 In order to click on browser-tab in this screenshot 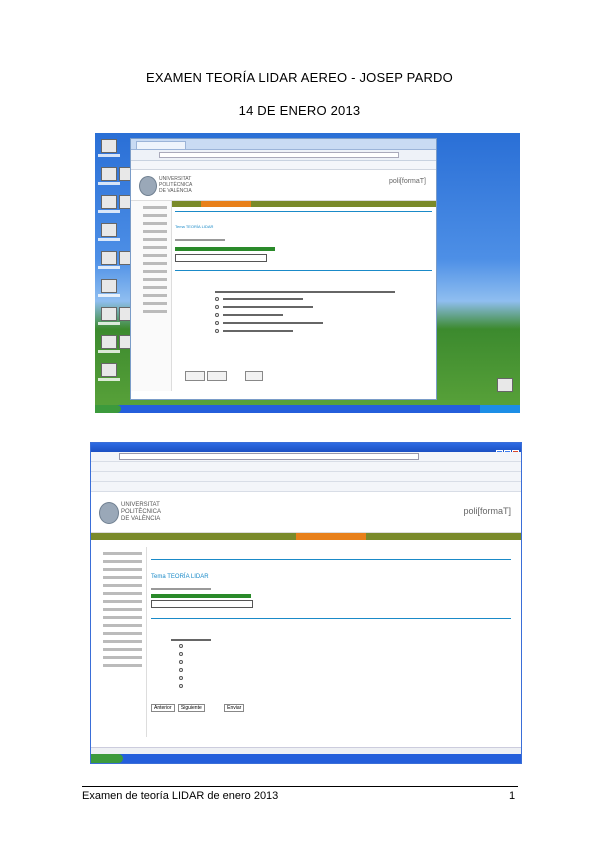, I will do `click(161, 145)`.